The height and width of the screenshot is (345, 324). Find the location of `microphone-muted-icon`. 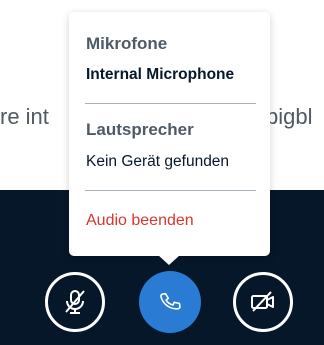

microphone-muted-icon is located at coordinates (75, 302).